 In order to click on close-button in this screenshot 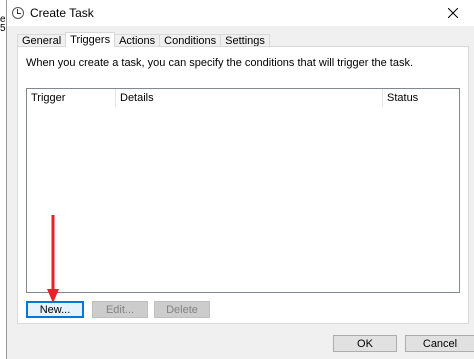, I will do `click(453, 13)`.